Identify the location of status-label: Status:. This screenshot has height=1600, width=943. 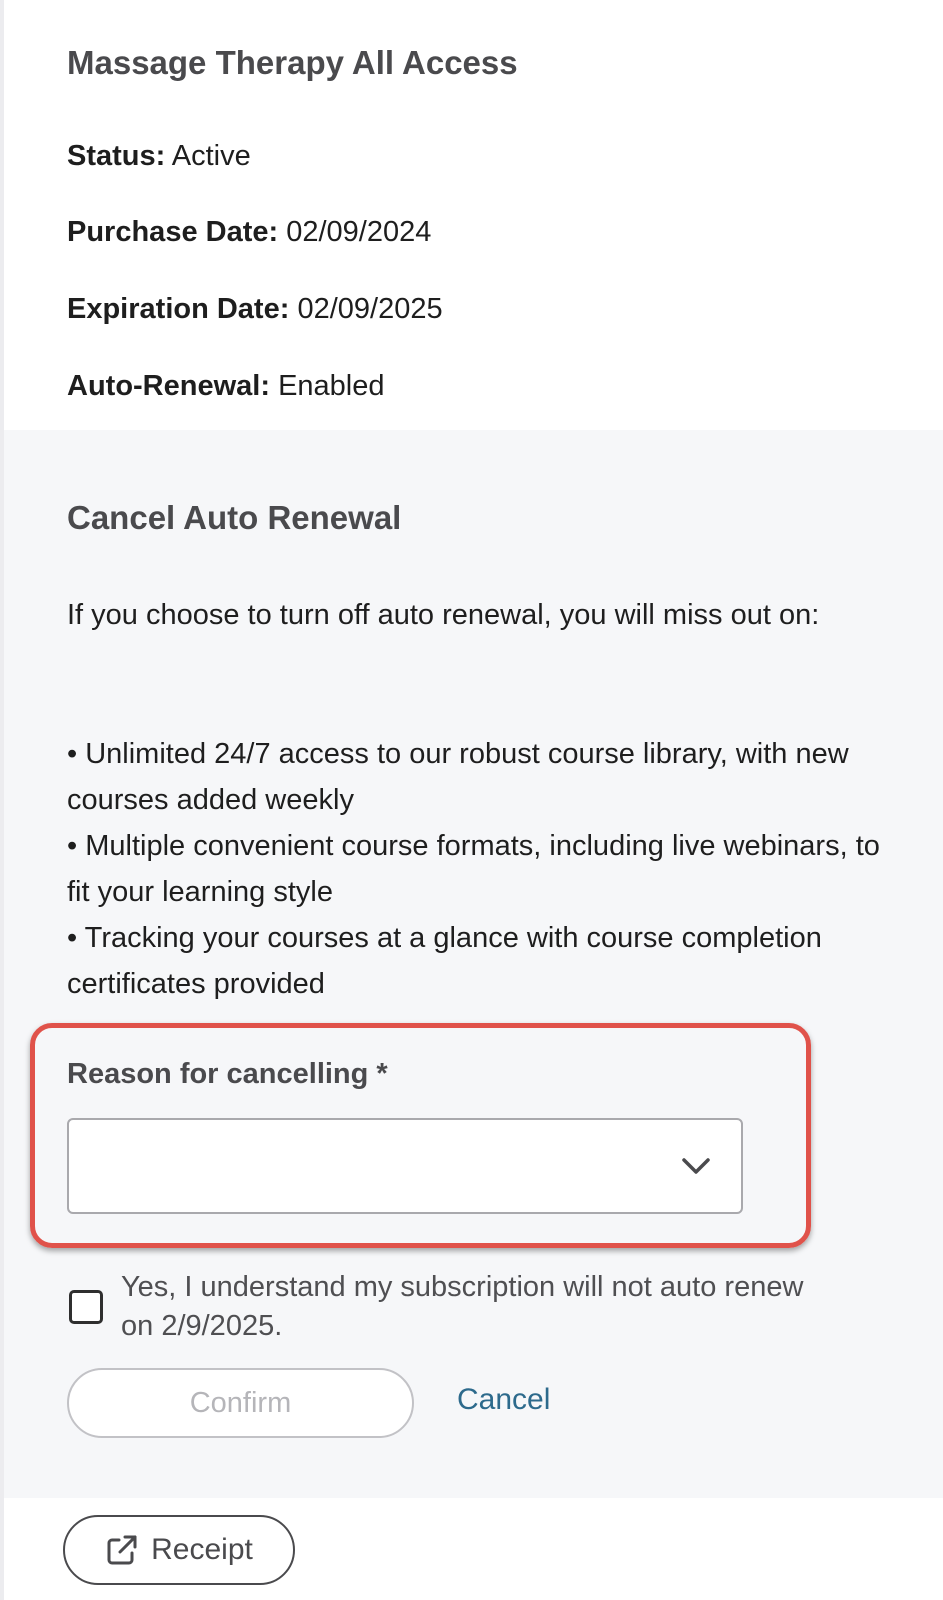
(116, 156).